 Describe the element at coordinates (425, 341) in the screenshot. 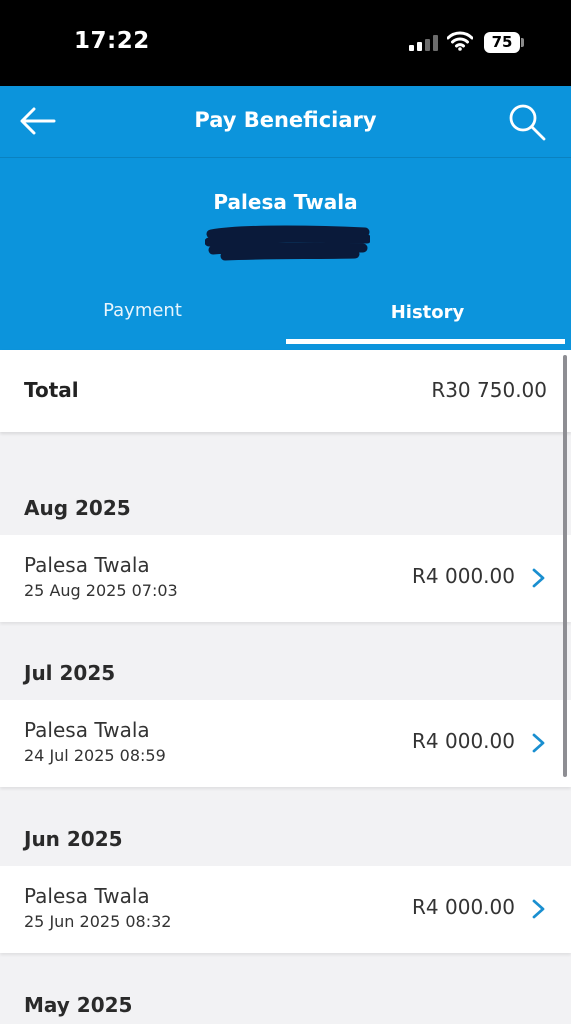

I see `active-tab-indicator` at that location.